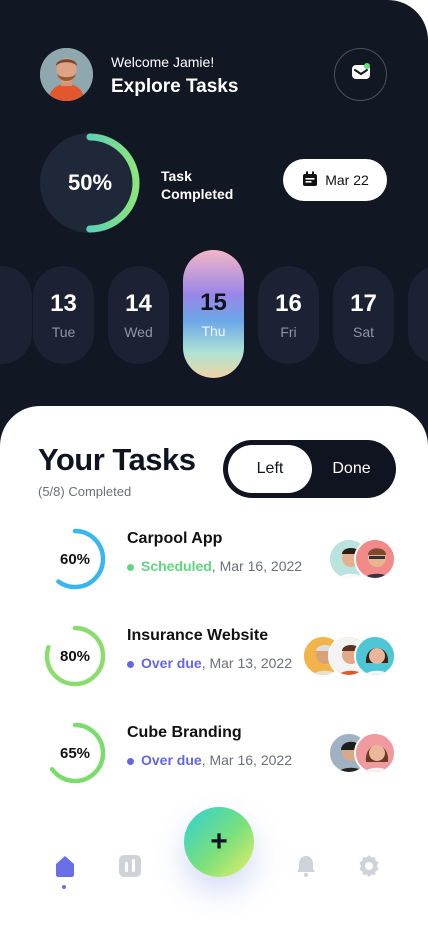 The height and width of the screenshot is (926, 428). I want to click on nav-notifications, so click(306, 866).